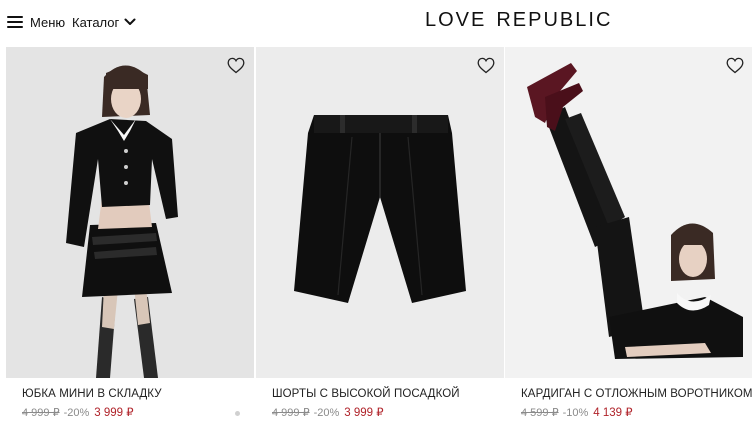 This screenshot has height=433, width=752. Describe the element at coordinates (554, 20) in the screenshot. I see `logo-word-republic: REPUBLIC` at that location.